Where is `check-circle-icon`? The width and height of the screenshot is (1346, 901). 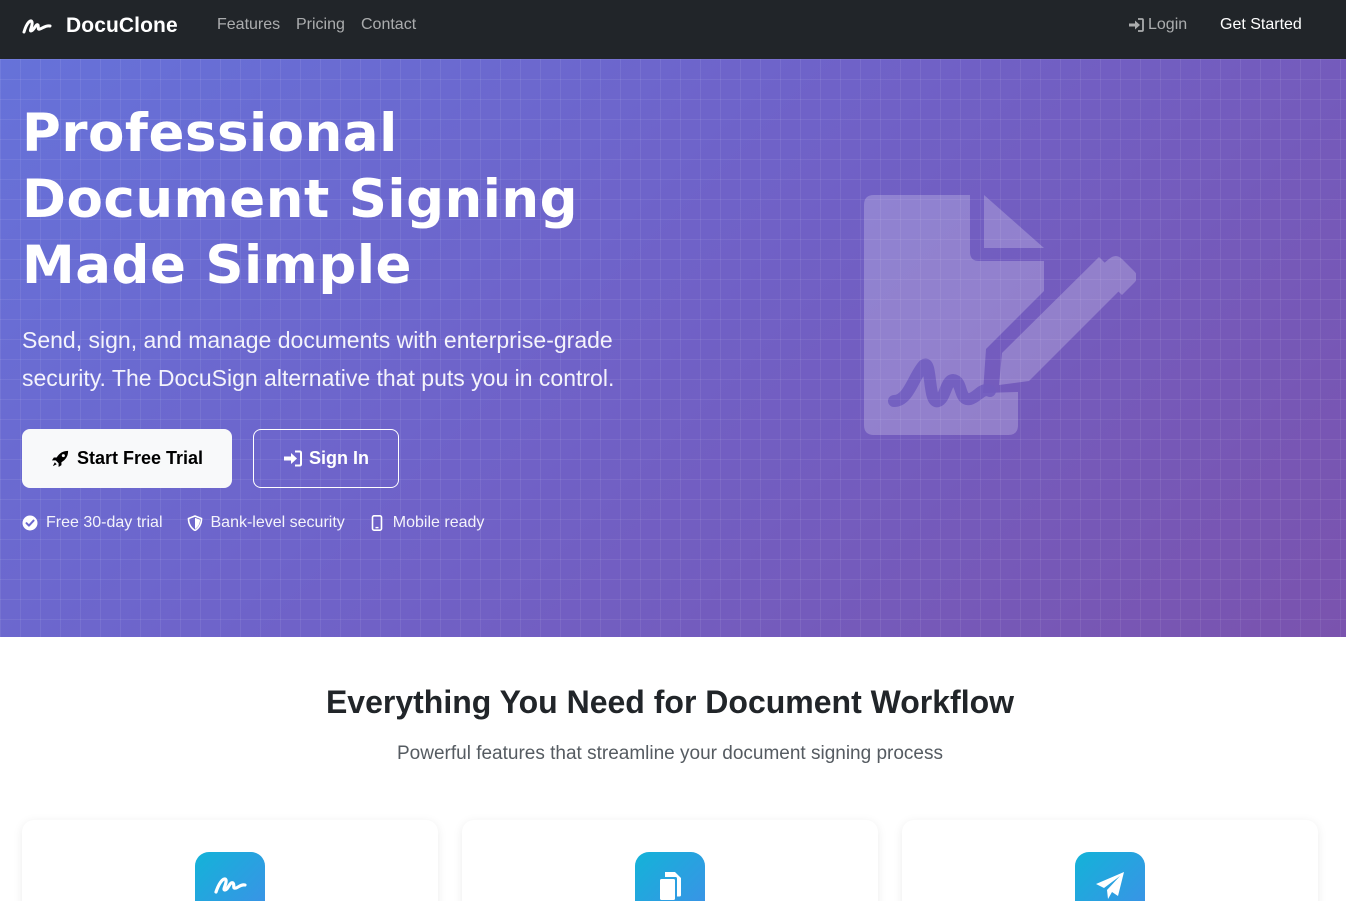
check-circle-icon is located at coordinates (30, 523).